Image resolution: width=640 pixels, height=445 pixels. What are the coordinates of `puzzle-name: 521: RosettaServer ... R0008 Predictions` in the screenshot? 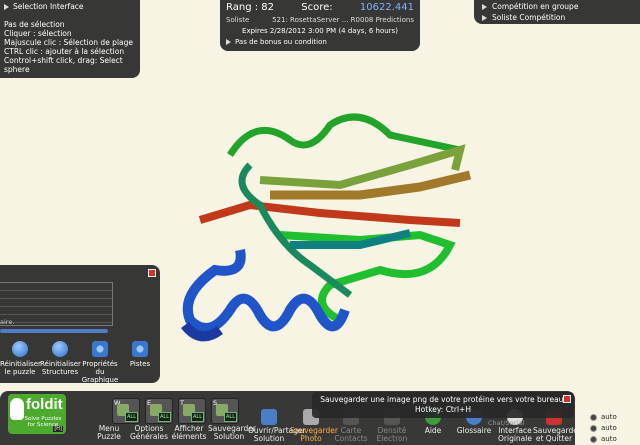 It's located at (343, 20).